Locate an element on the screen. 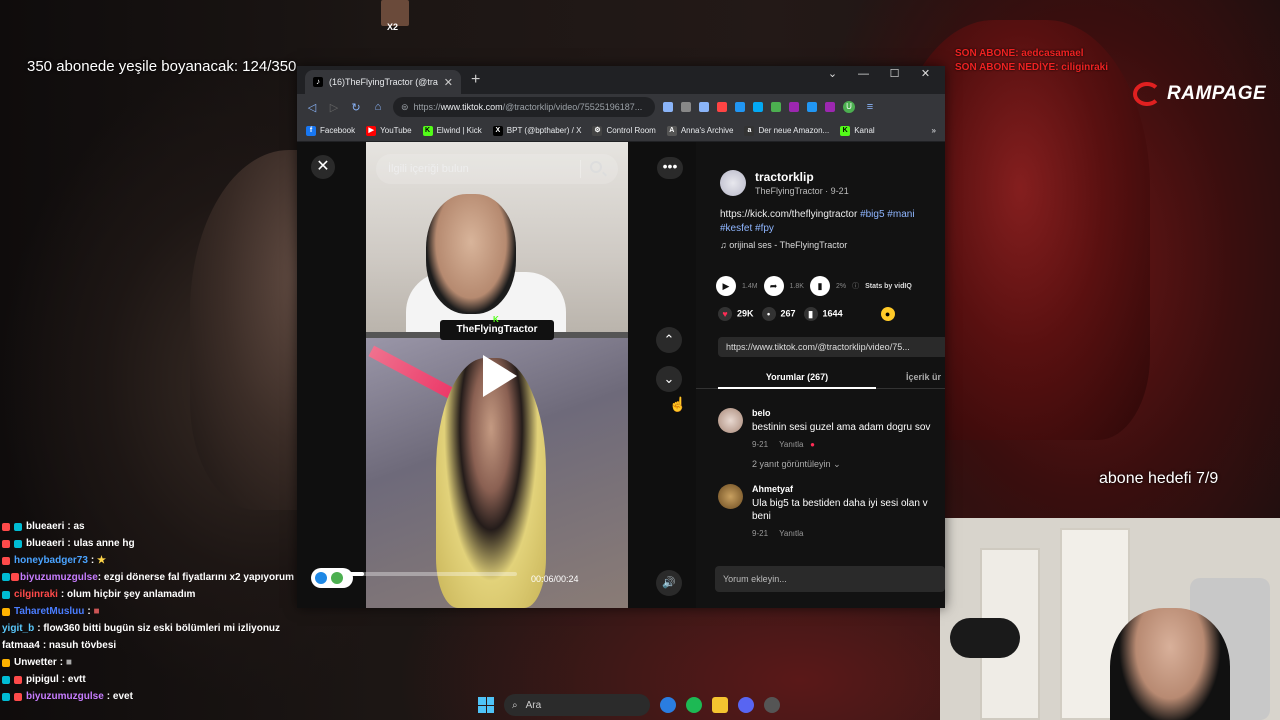  chat-user: fatmaa4 is located at coordinates (21, 645).